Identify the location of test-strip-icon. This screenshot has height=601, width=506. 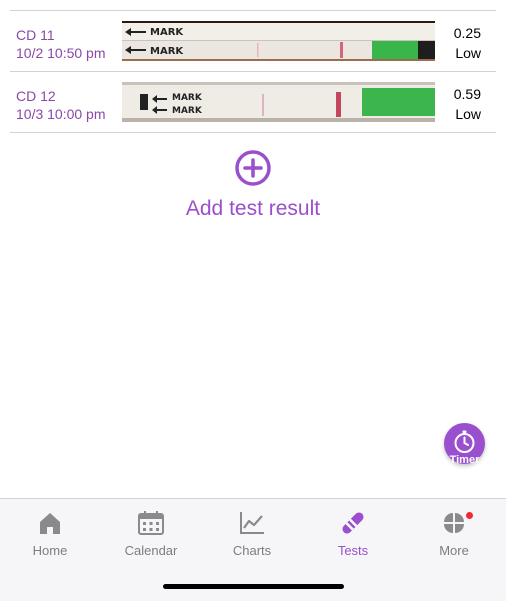
(353, 523).